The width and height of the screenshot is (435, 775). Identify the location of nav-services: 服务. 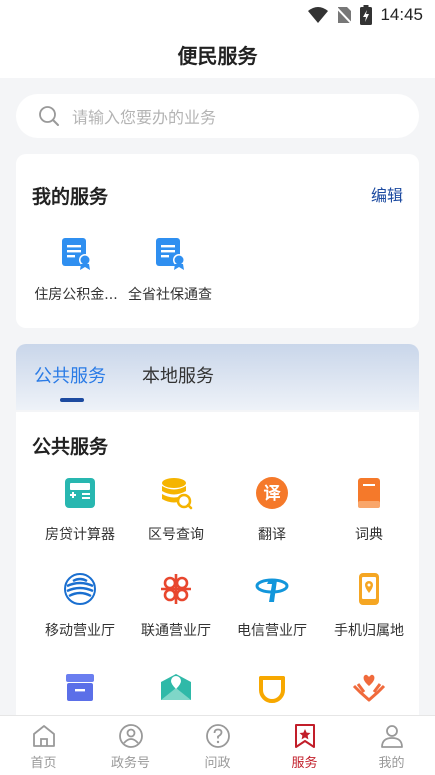
(304, 745).